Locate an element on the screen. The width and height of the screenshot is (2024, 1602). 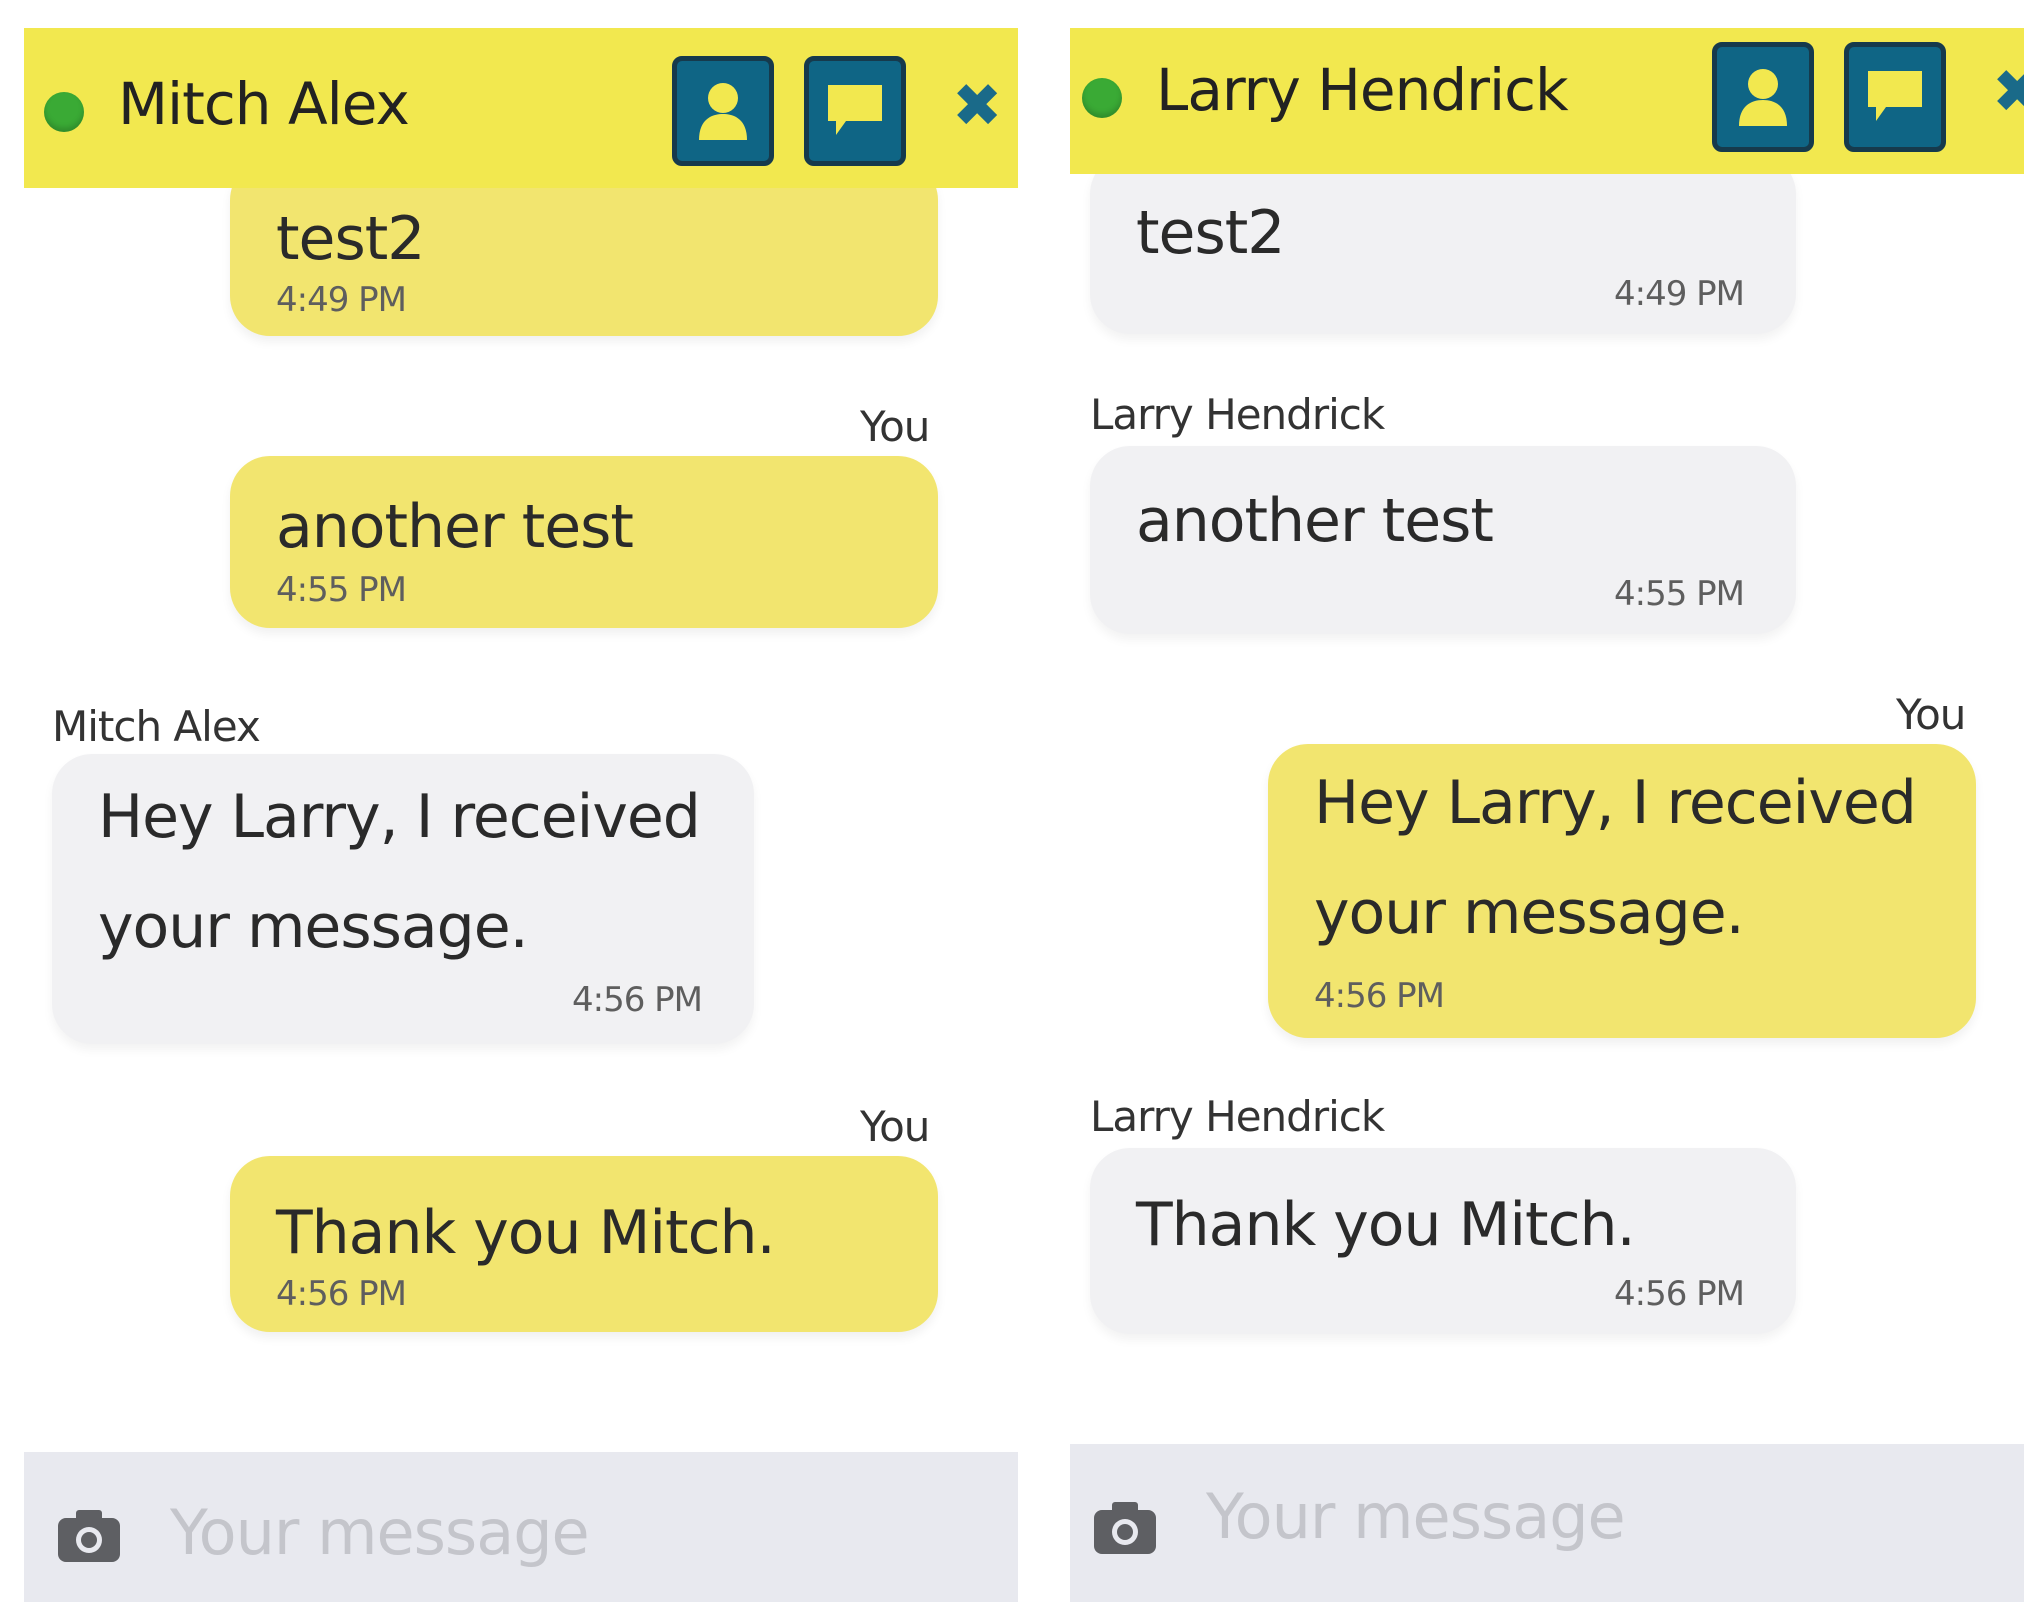
chat-header: Mitch Alex ✖ is located at coordinates (521, 108).